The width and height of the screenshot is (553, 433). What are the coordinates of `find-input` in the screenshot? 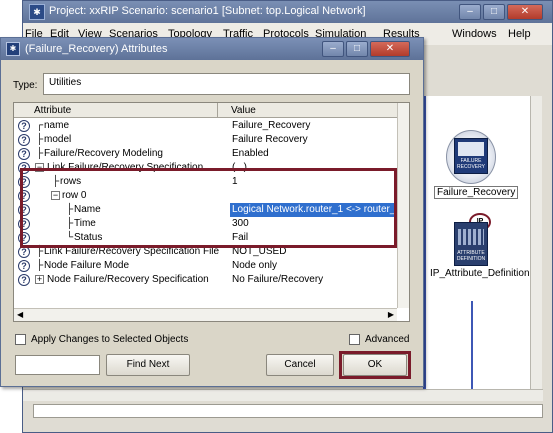 It's located at (57, 365).